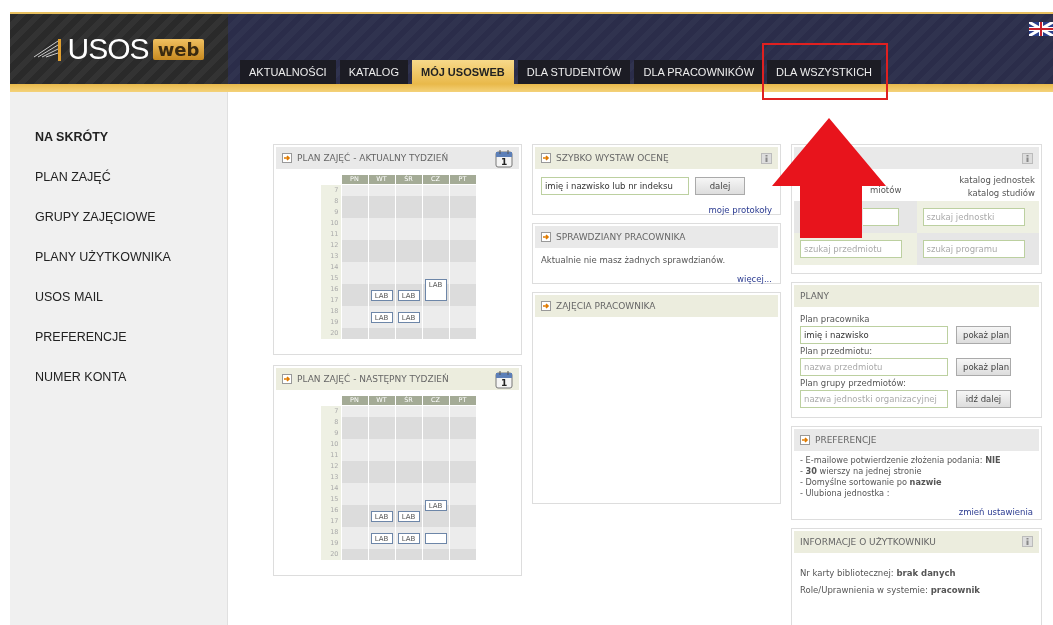 This screenshot has width=1053, height=625. What do you see at coordinates (574, 72) in the screenshot?
I see `nav-tab: DLA STUDENTÓW` at bounding box center [574, 72].